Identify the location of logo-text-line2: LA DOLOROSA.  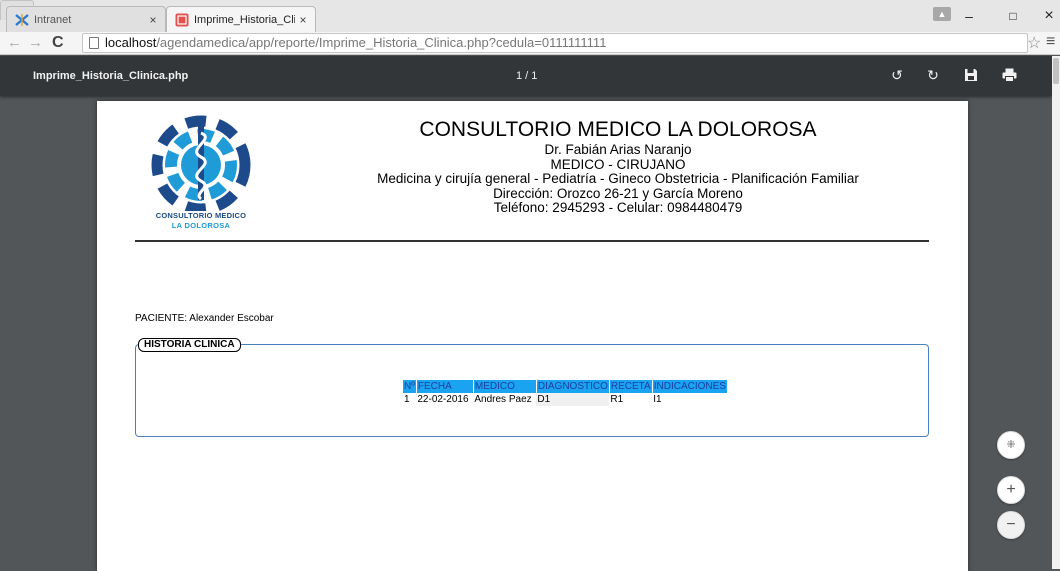
(201, 225).